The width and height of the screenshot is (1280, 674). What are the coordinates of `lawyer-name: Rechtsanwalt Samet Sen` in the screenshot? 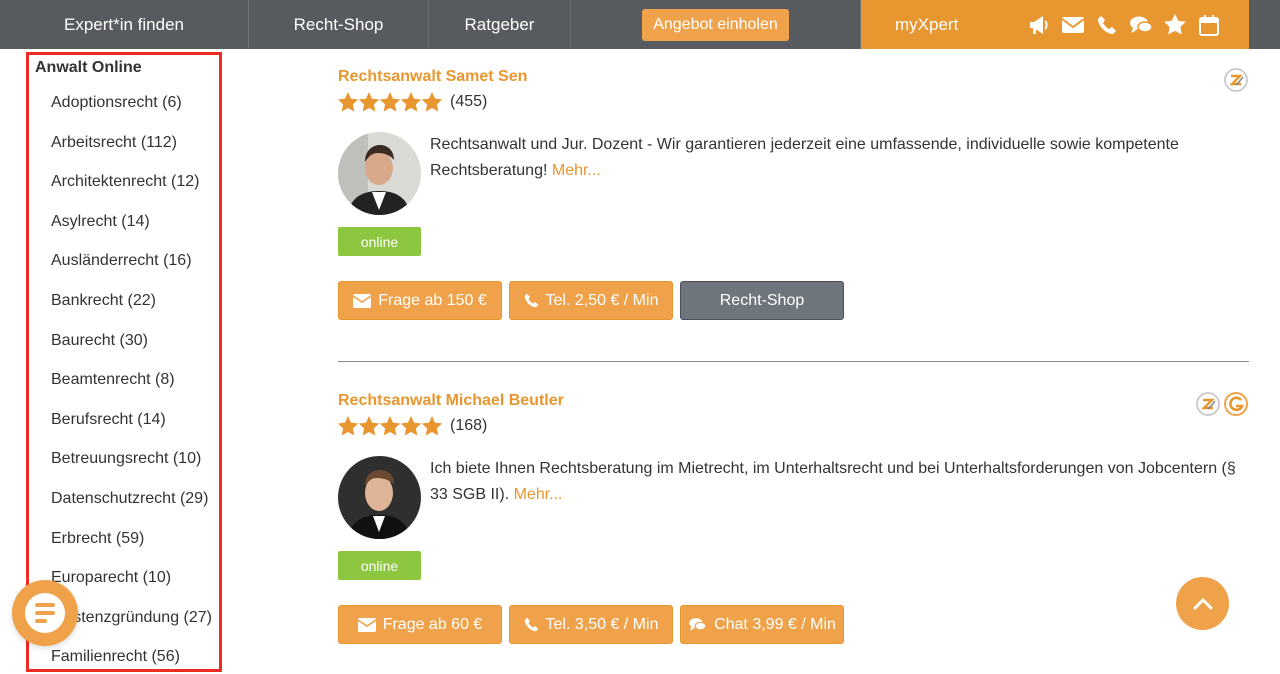 It's located at (432, 77).